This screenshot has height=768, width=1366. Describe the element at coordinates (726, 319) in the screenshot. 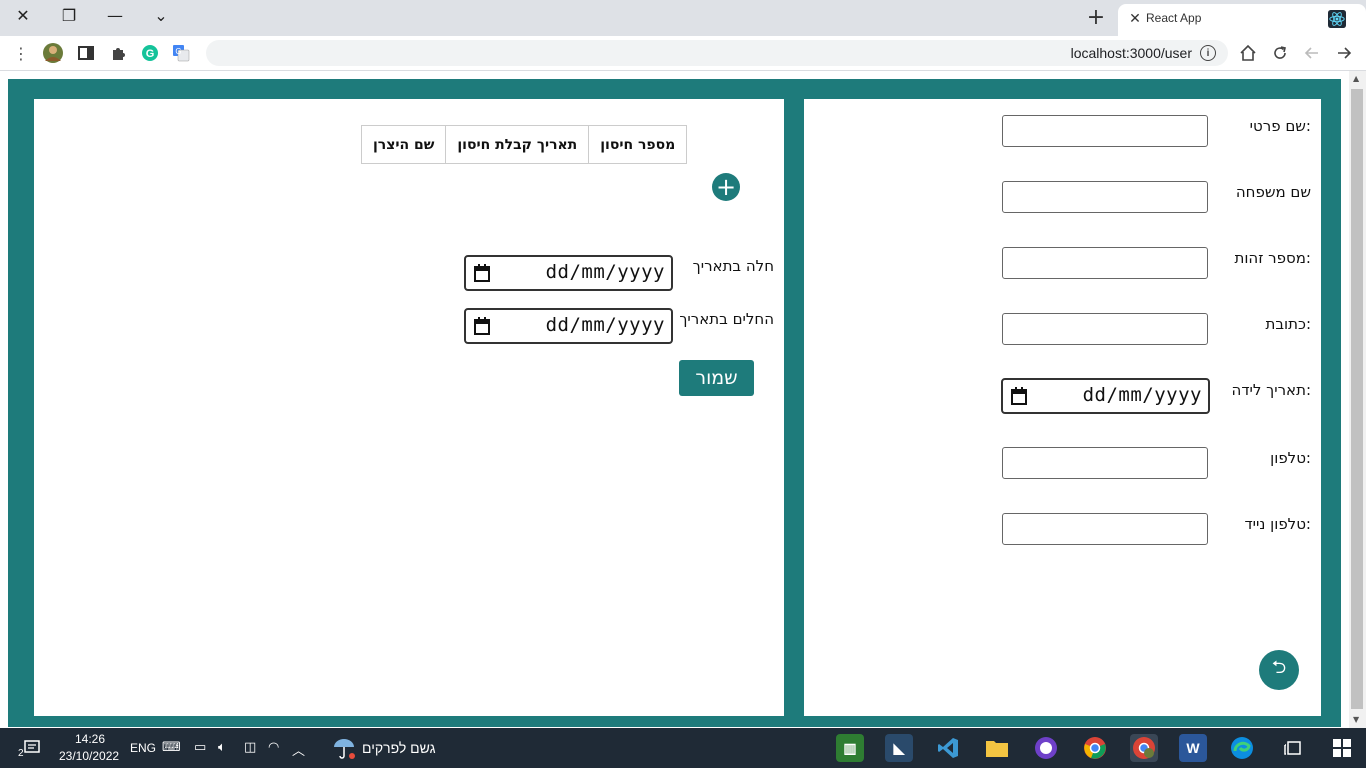

I see `recovered-date-label: החלים בתאריך` at that location.